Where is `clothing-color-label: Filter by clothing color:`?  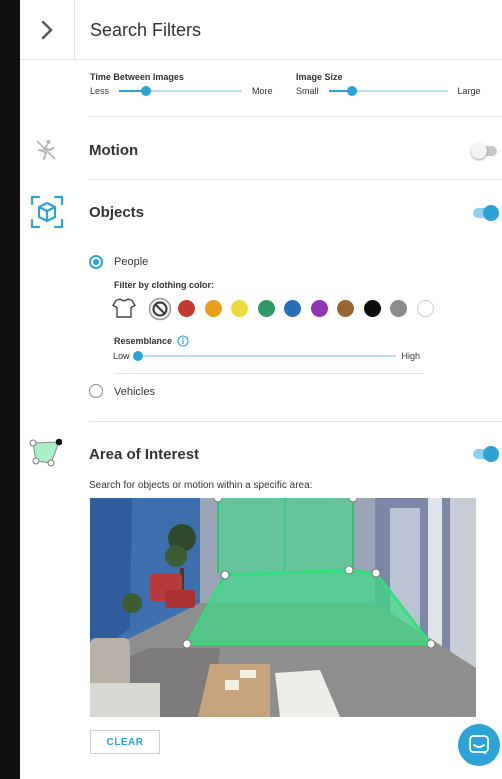
clothing-color-label: Filter by clothing color: is located at coordinates (164, 285).